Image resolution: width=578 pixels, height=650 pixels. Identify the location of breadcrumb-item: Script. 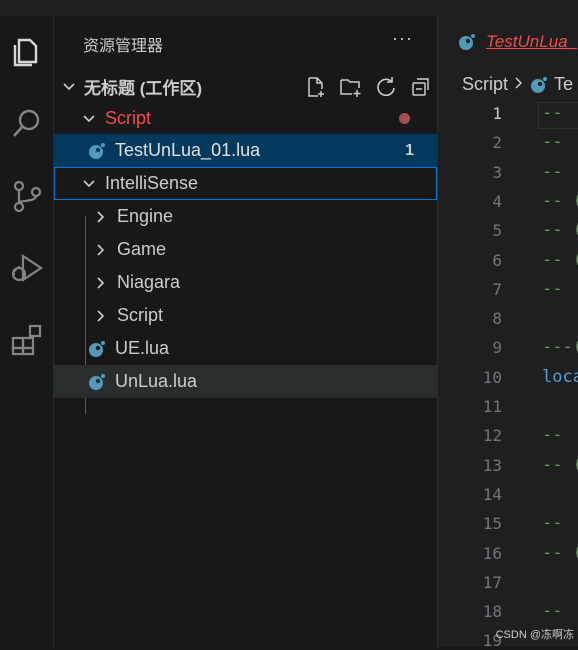
(485, 84).